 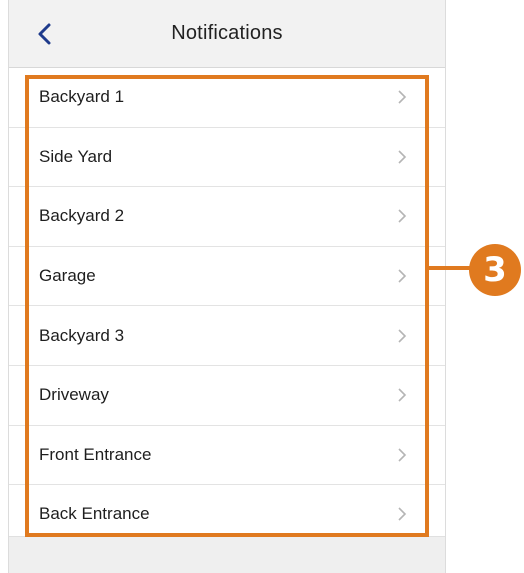 I want to click on list-item-driveway: Driveway, so click(x=227, y=396).